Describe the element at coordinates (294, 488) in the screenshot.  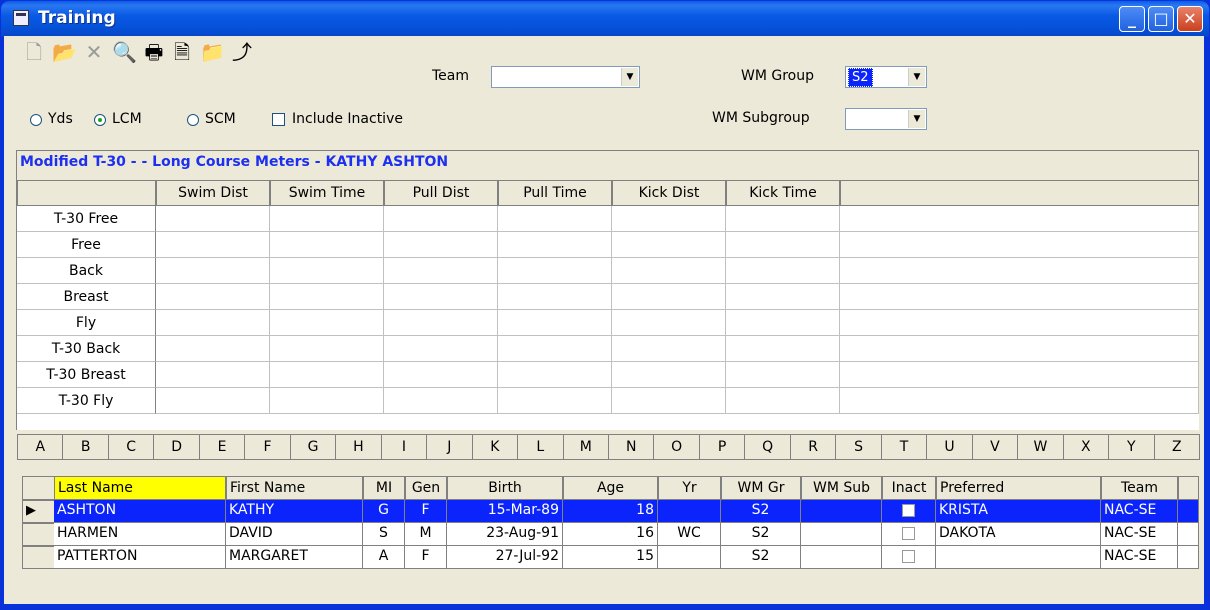
I see `col-header-first-name: First Name` at that location.